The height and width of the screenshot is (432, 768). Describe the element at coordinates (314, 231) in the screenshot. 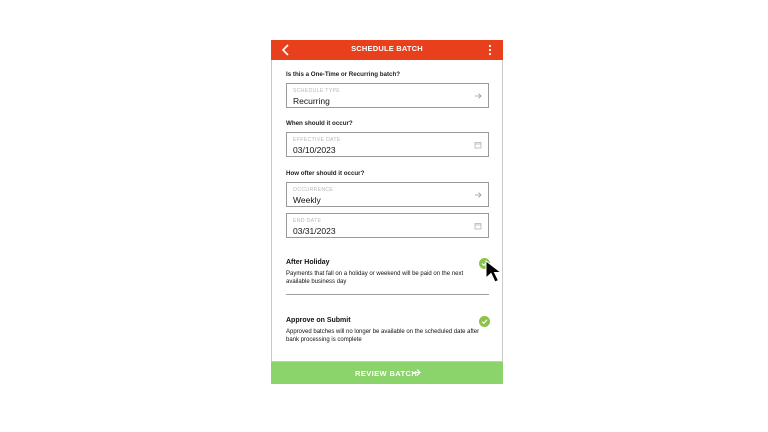

I see `end-date-value: 03/31/2023` at that location.